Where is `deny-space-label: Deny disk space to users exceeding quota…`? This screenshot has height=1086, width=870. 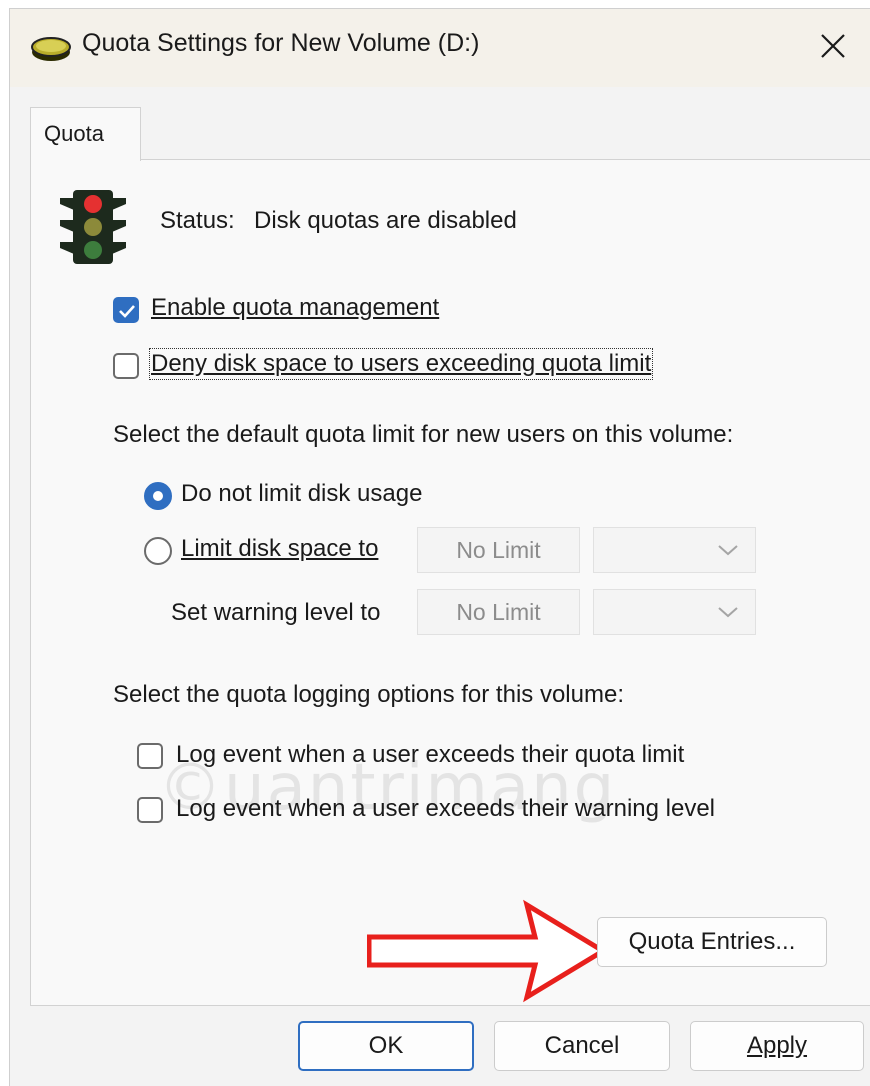 deny-space-label: Deny disk space to users exceeding quota… is located at coordinates (401, 364).